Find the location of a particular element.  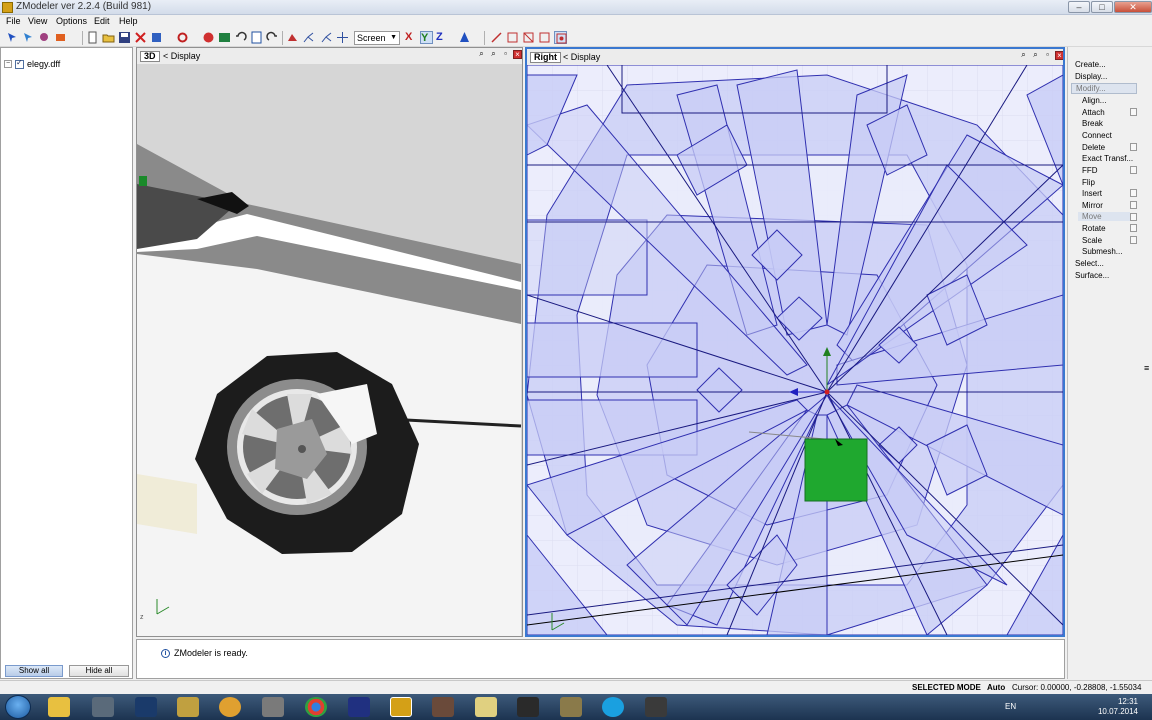

explorer-icon is located at coordinates (59, 707).